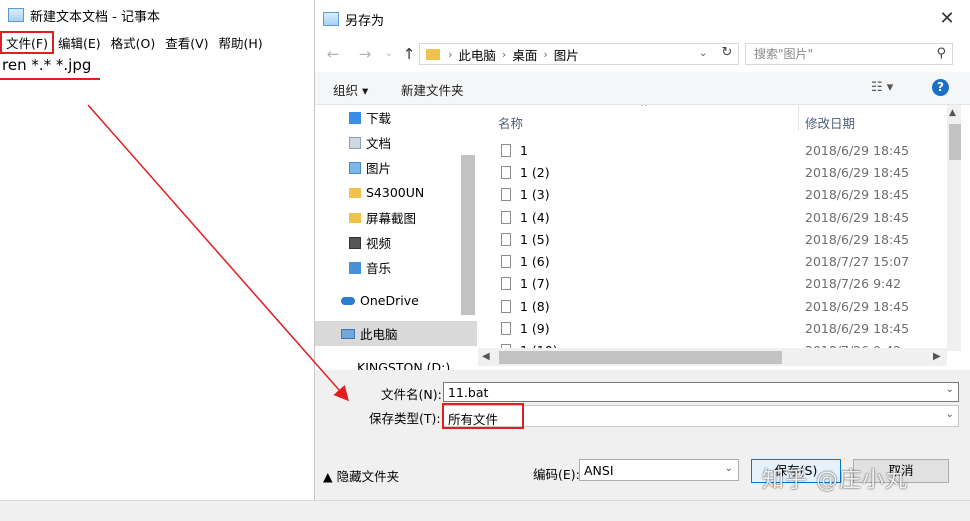 This screenshot has width=970, height=521. What do you see at coordinates (350, 89) in the screenshot?
I see `organize-button: 组织 ▾` at bounding box center [350, 89].